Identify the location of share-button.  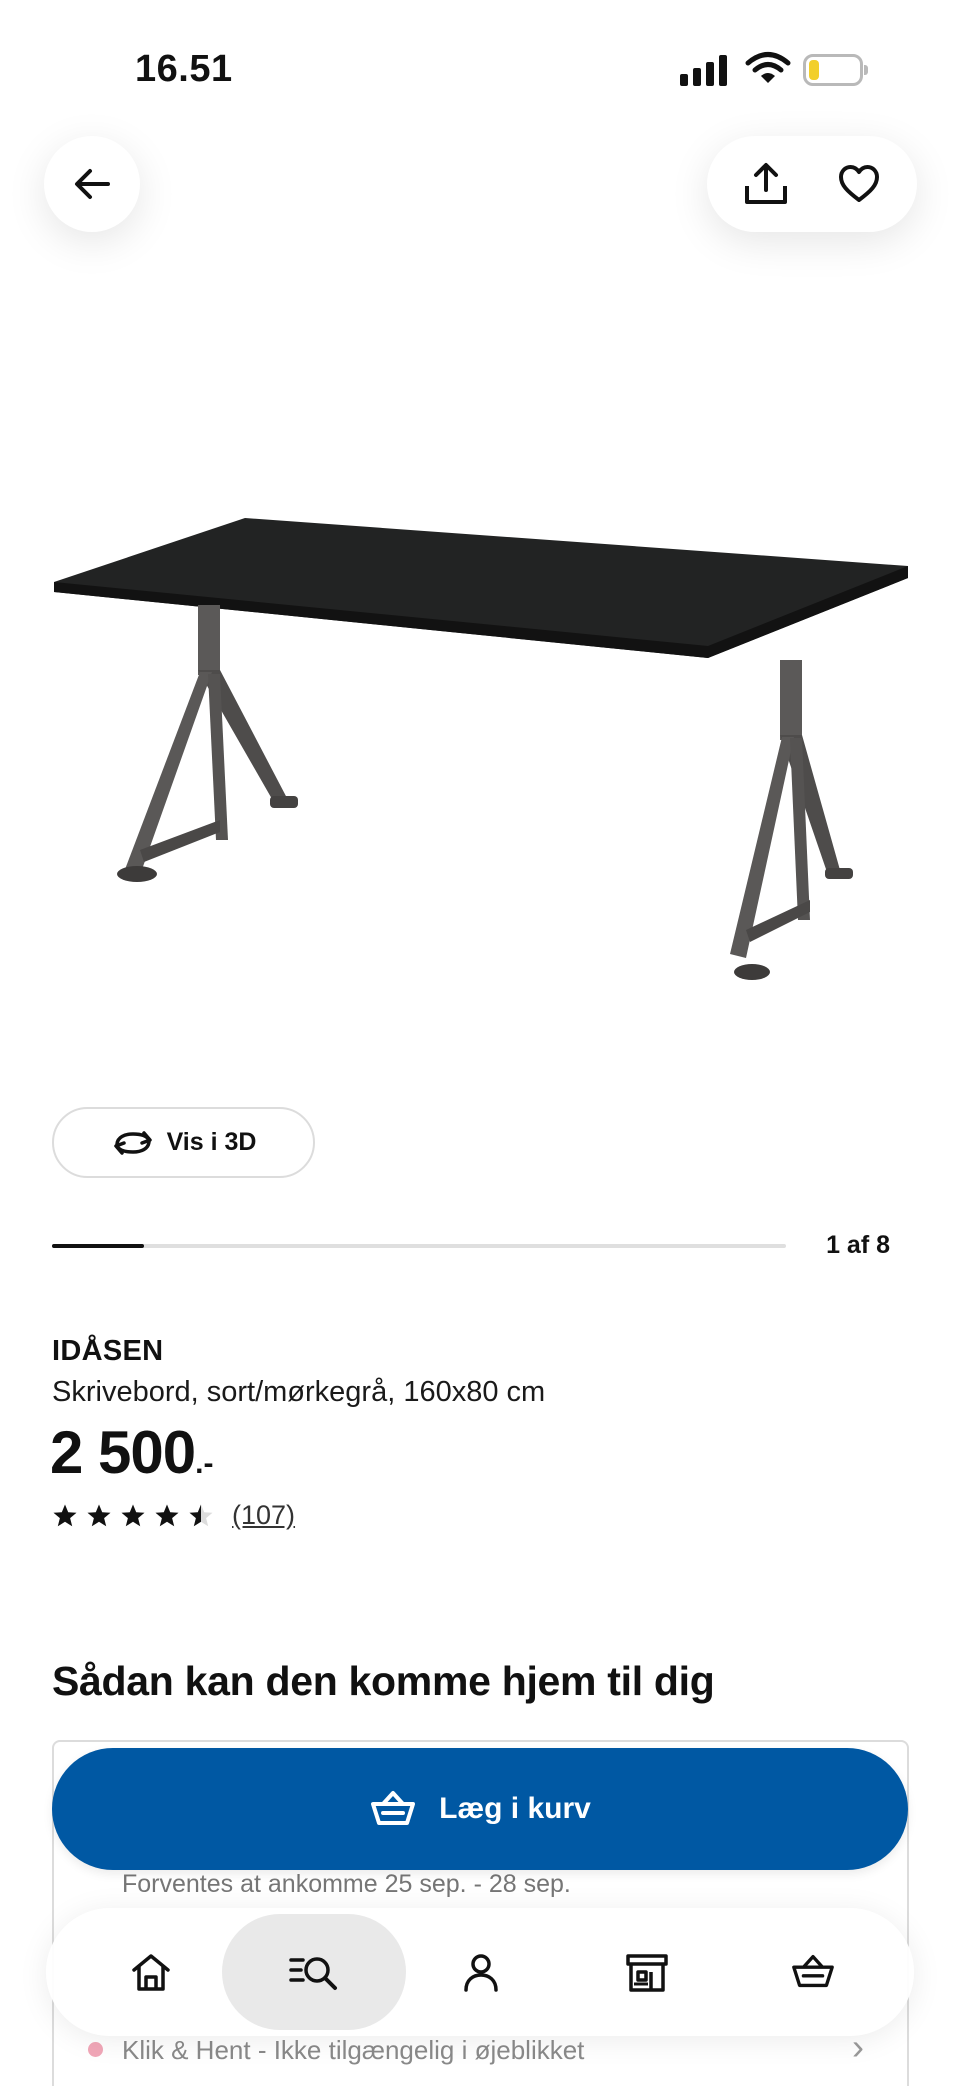
(766, 184).